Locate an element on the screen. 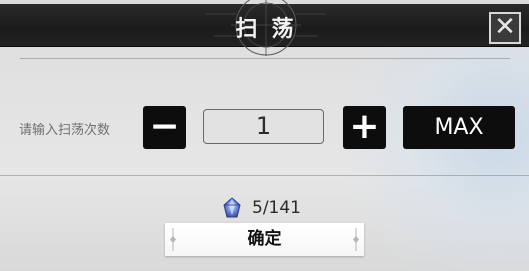  decrement-button: − is located at coordinates (164, 127).